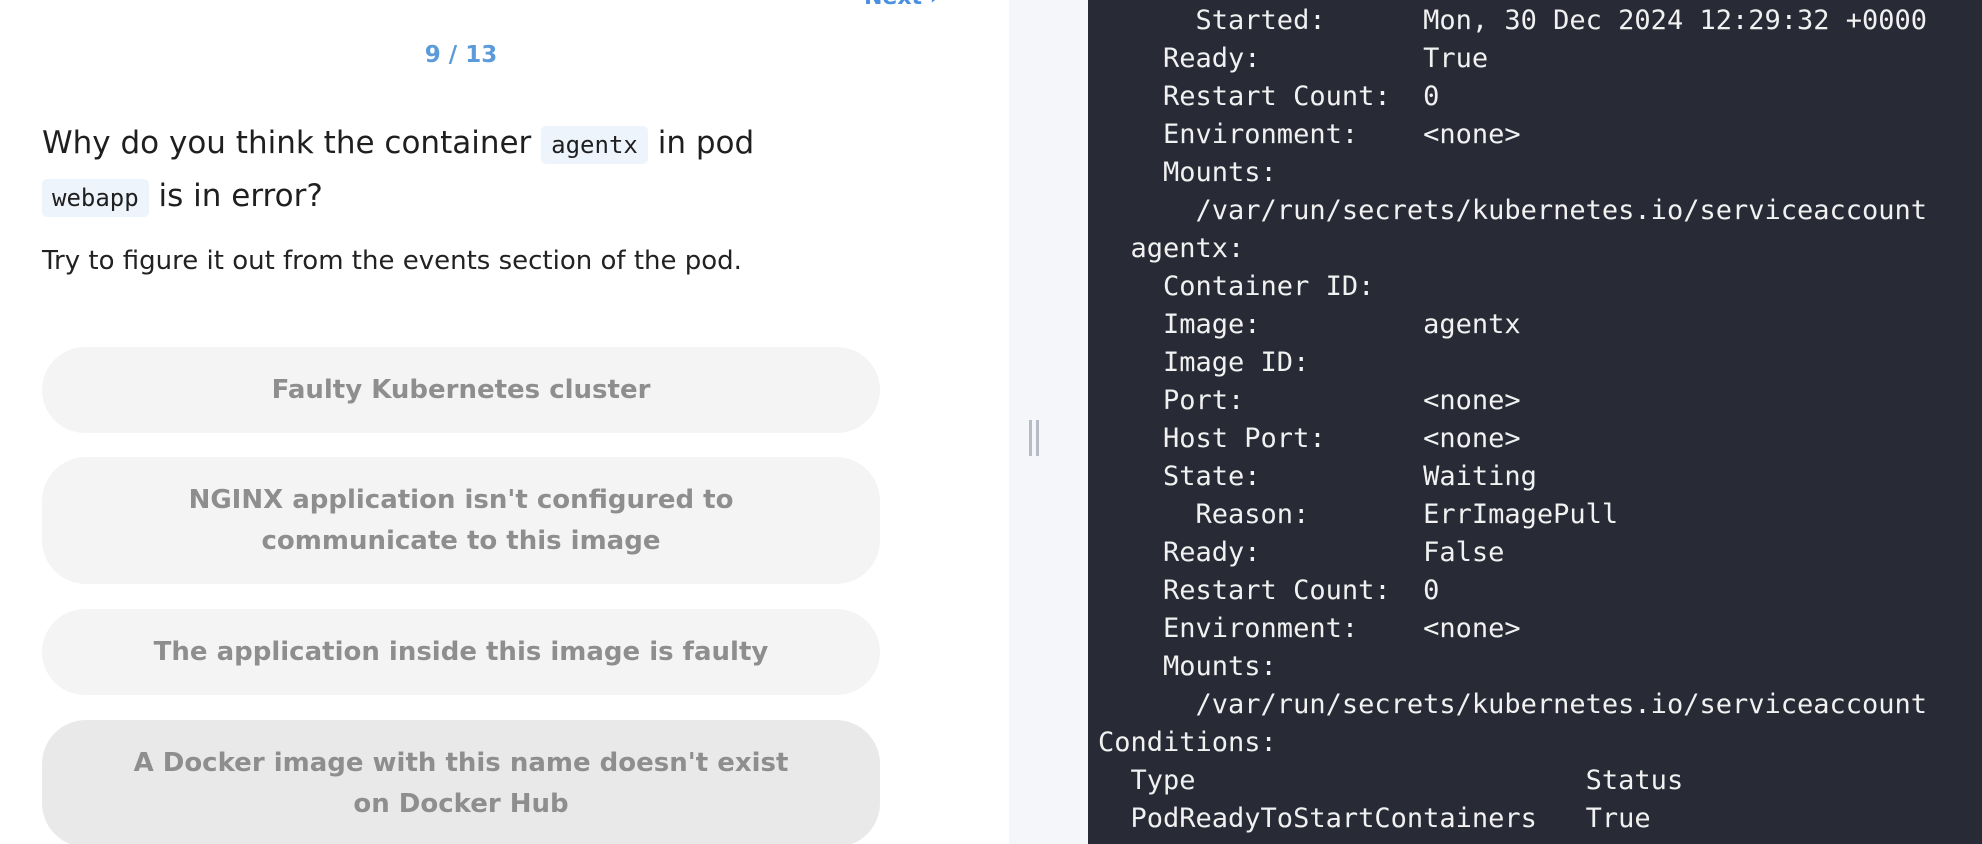 The height and width of the screenshot is (844, 1982). Describe the element at coordinates (594, 145) in the screenshot. I see `container-name-code: agentx` at that location.